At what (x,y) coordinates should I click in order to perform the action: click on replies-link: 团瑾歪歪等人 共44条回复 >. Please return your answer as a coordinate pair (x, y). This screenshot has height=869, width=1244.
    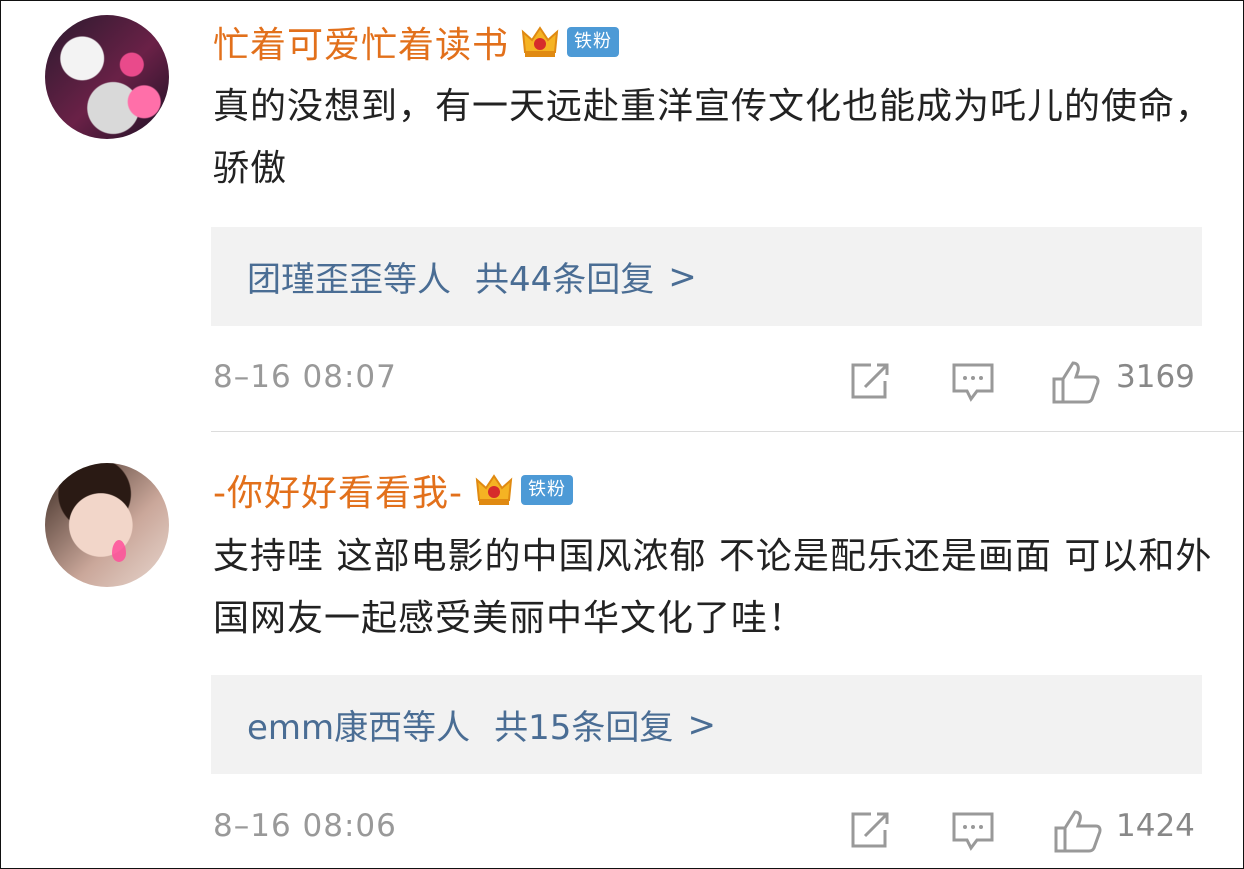
    Looking at the image, I should click on (706, 276).